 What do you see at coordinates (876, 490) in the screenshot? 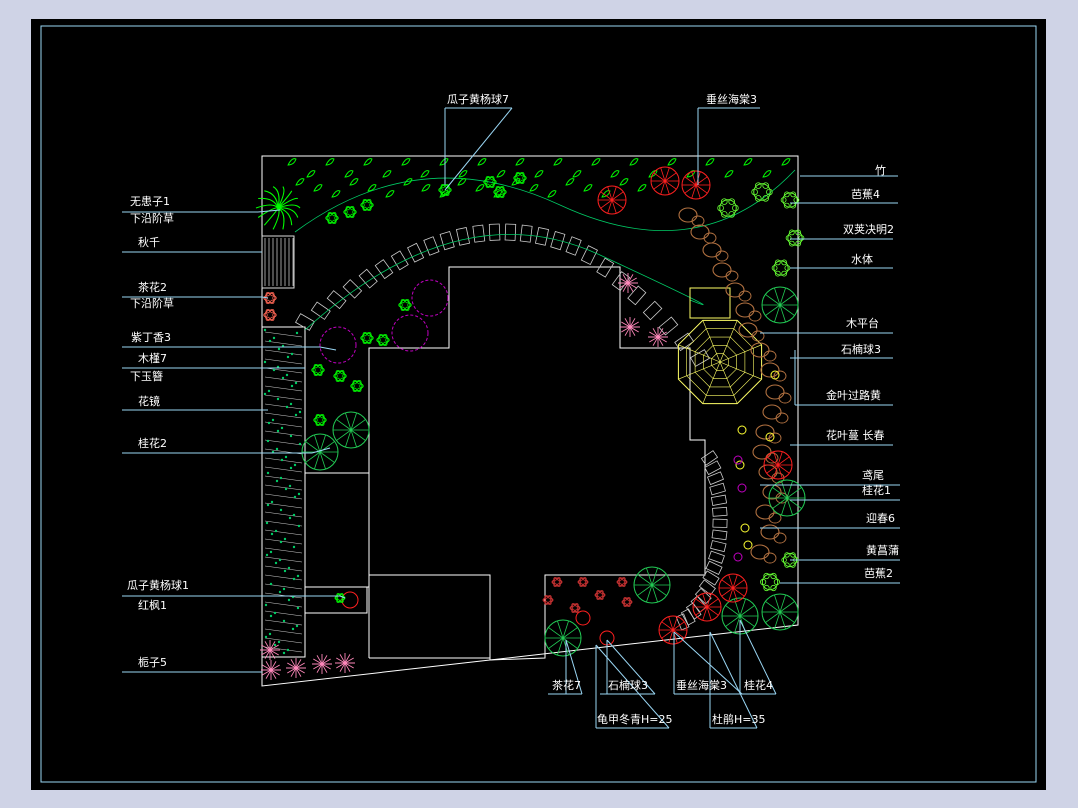
I see `plant-label-guihua1: 桂花1` at bounding box center [876, 490].